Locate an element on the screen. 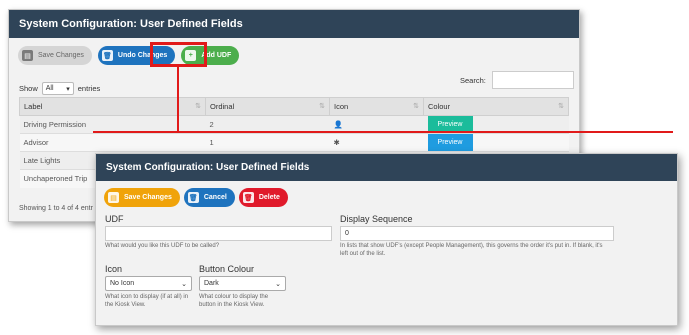 This screenshot has height=335, width=689. entries-label: entries is located at coordinates (89, 88).